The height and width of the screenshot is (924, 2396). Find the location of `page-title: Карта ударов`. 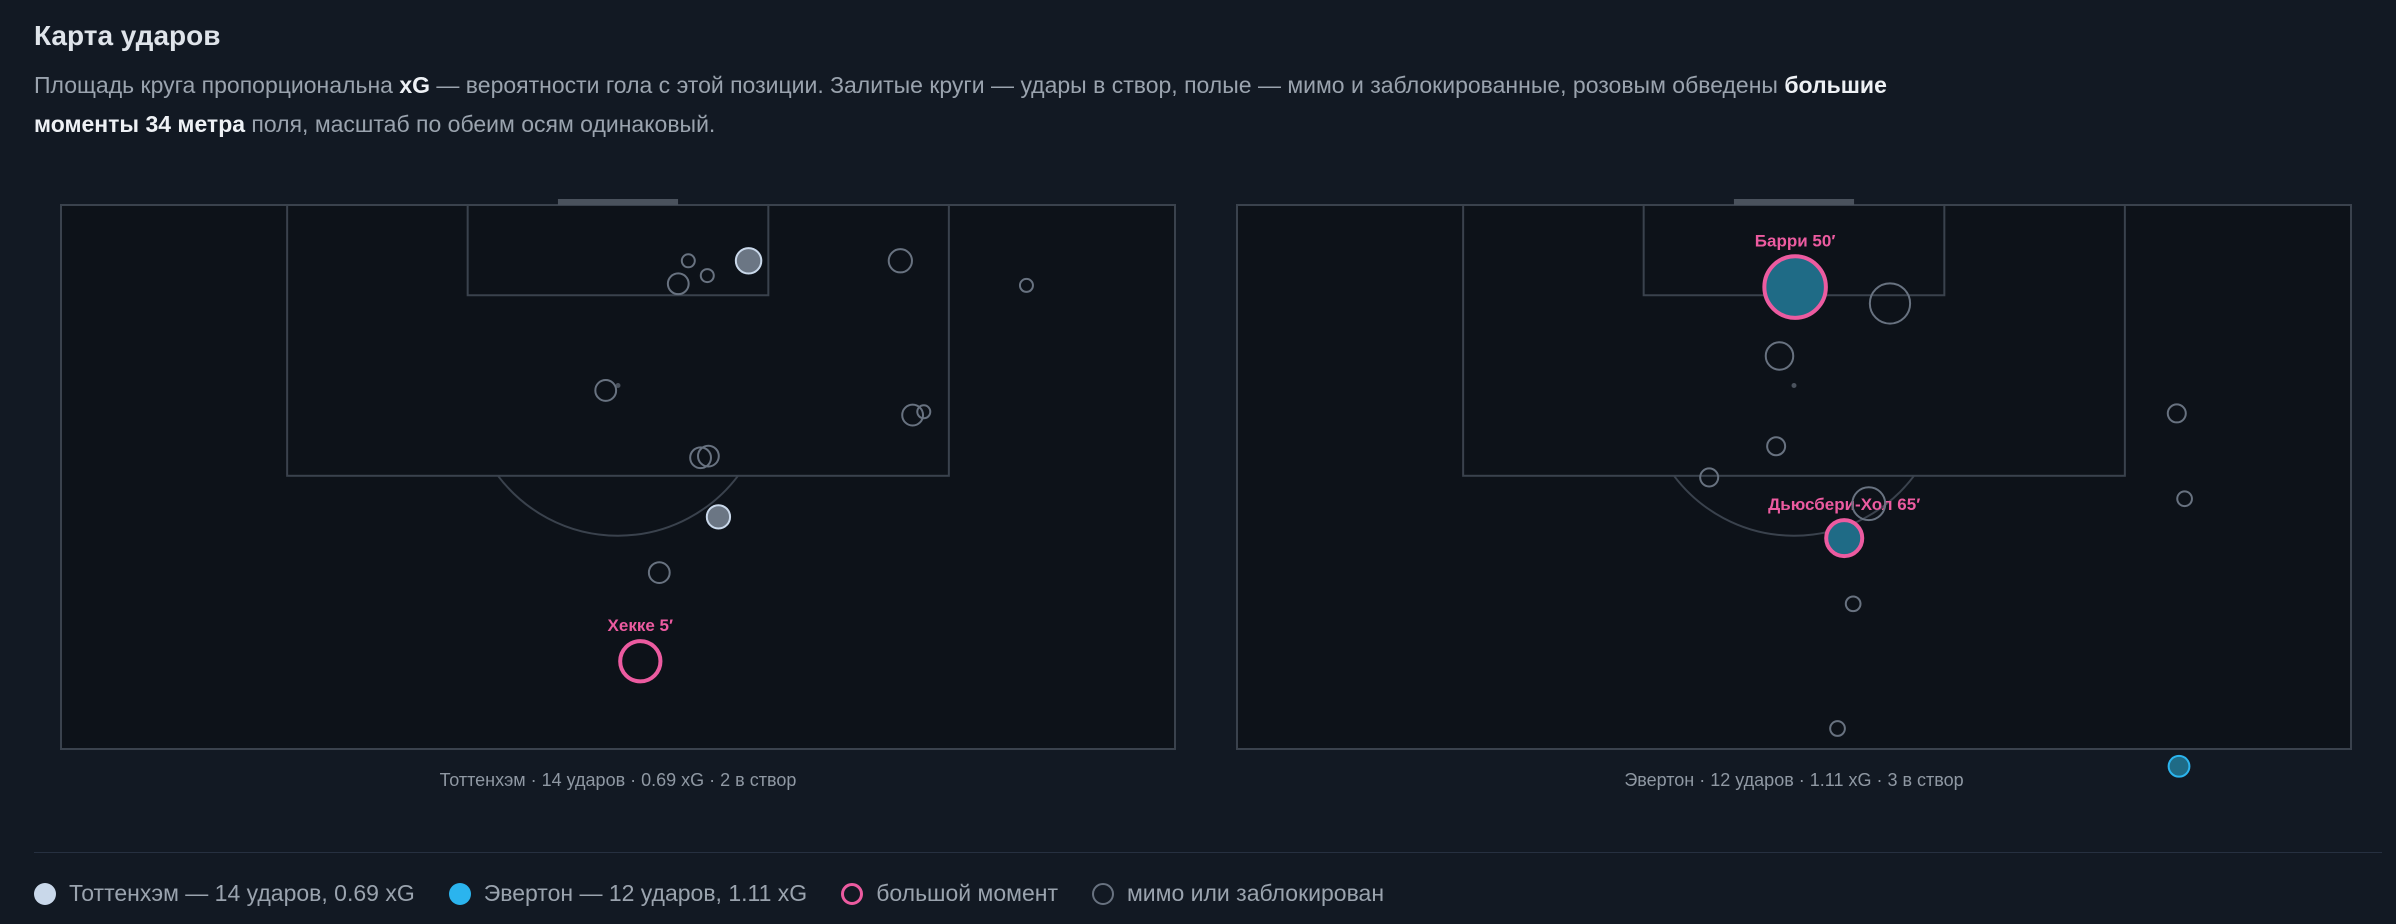

page-title: Карта ударов is located at coordinates (127, 35).